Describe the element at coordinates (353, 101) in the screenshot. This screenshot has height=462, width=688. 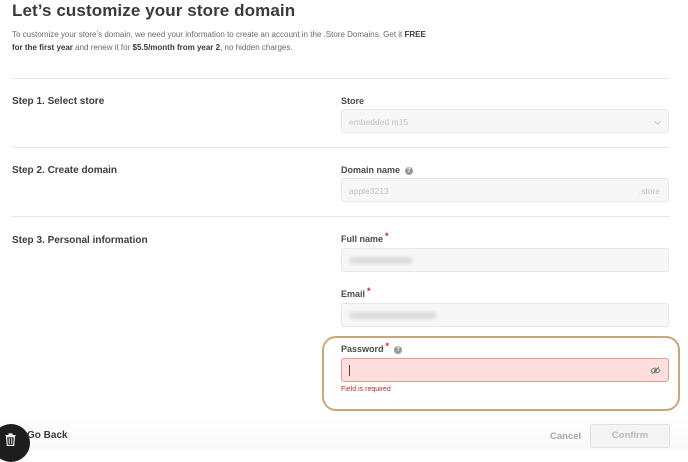
I see `store-label: Store` at that location.